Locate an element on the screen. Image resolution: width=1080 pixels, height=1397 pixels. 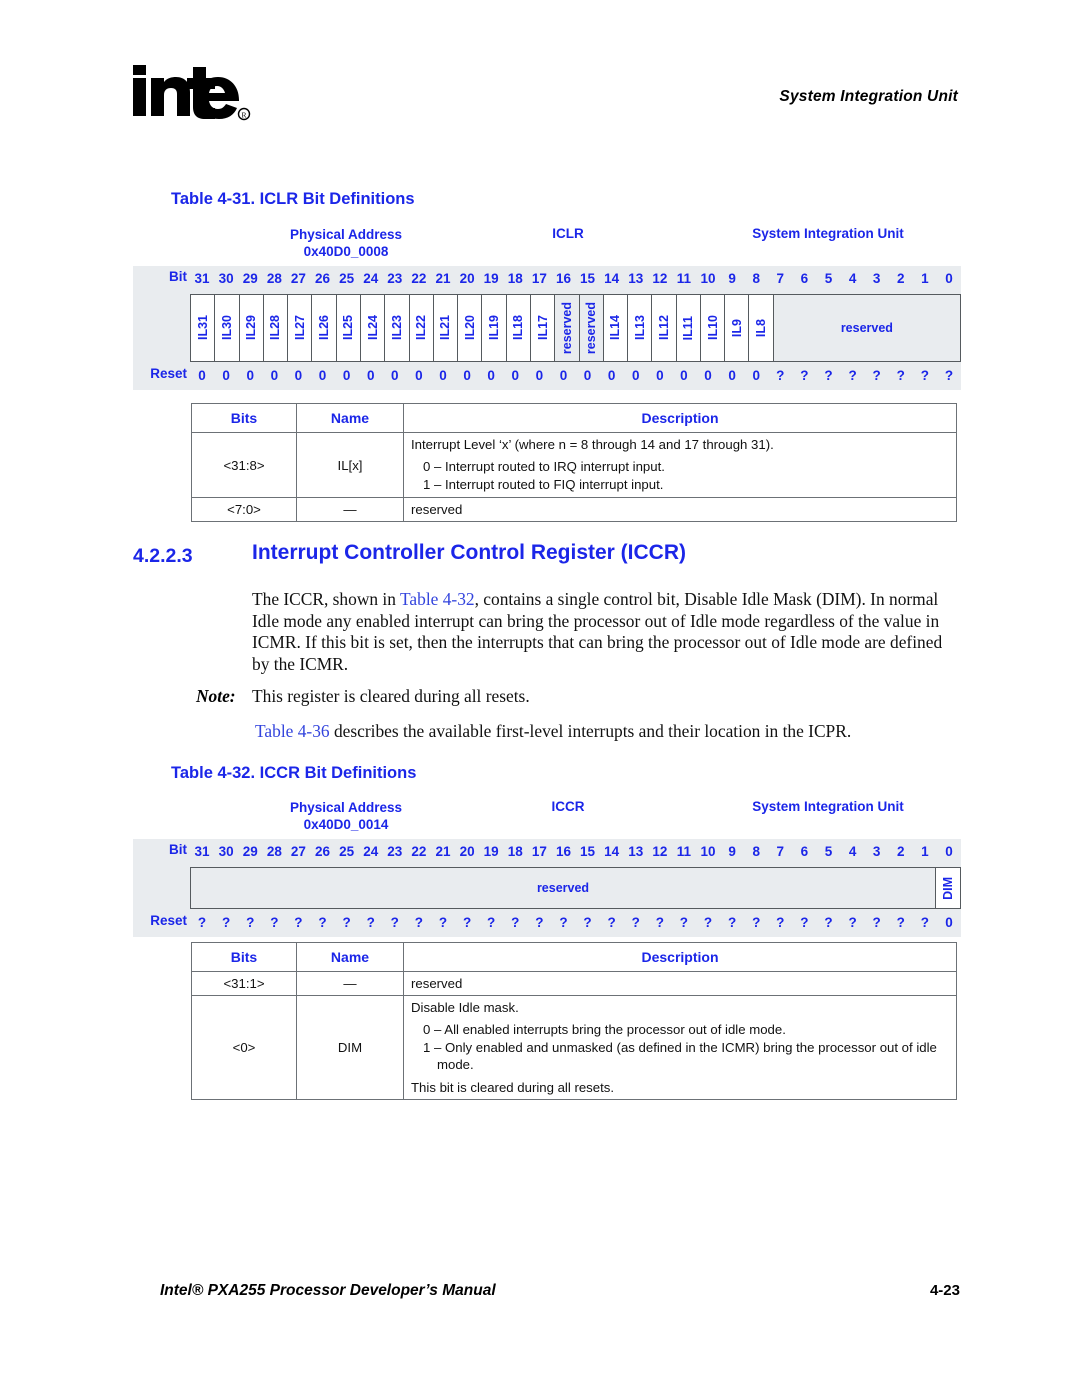
cell-name: DIM is located at coordinates (350, 1047).